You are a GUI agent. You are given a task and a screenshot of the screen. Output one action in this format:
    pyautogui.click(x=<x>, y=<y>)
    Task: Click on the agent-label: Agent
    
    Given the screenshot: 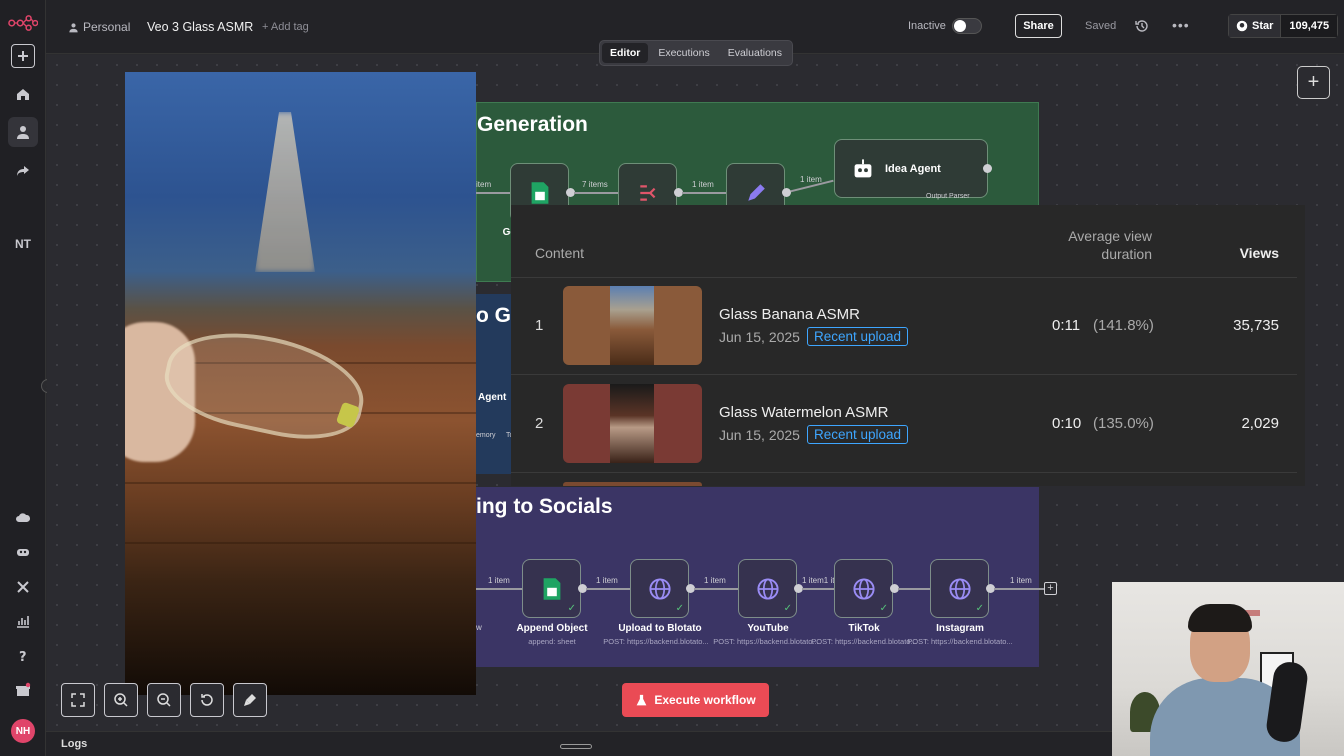 What is the action you would take?
    pyautogui.click(x=492, y=397)
    